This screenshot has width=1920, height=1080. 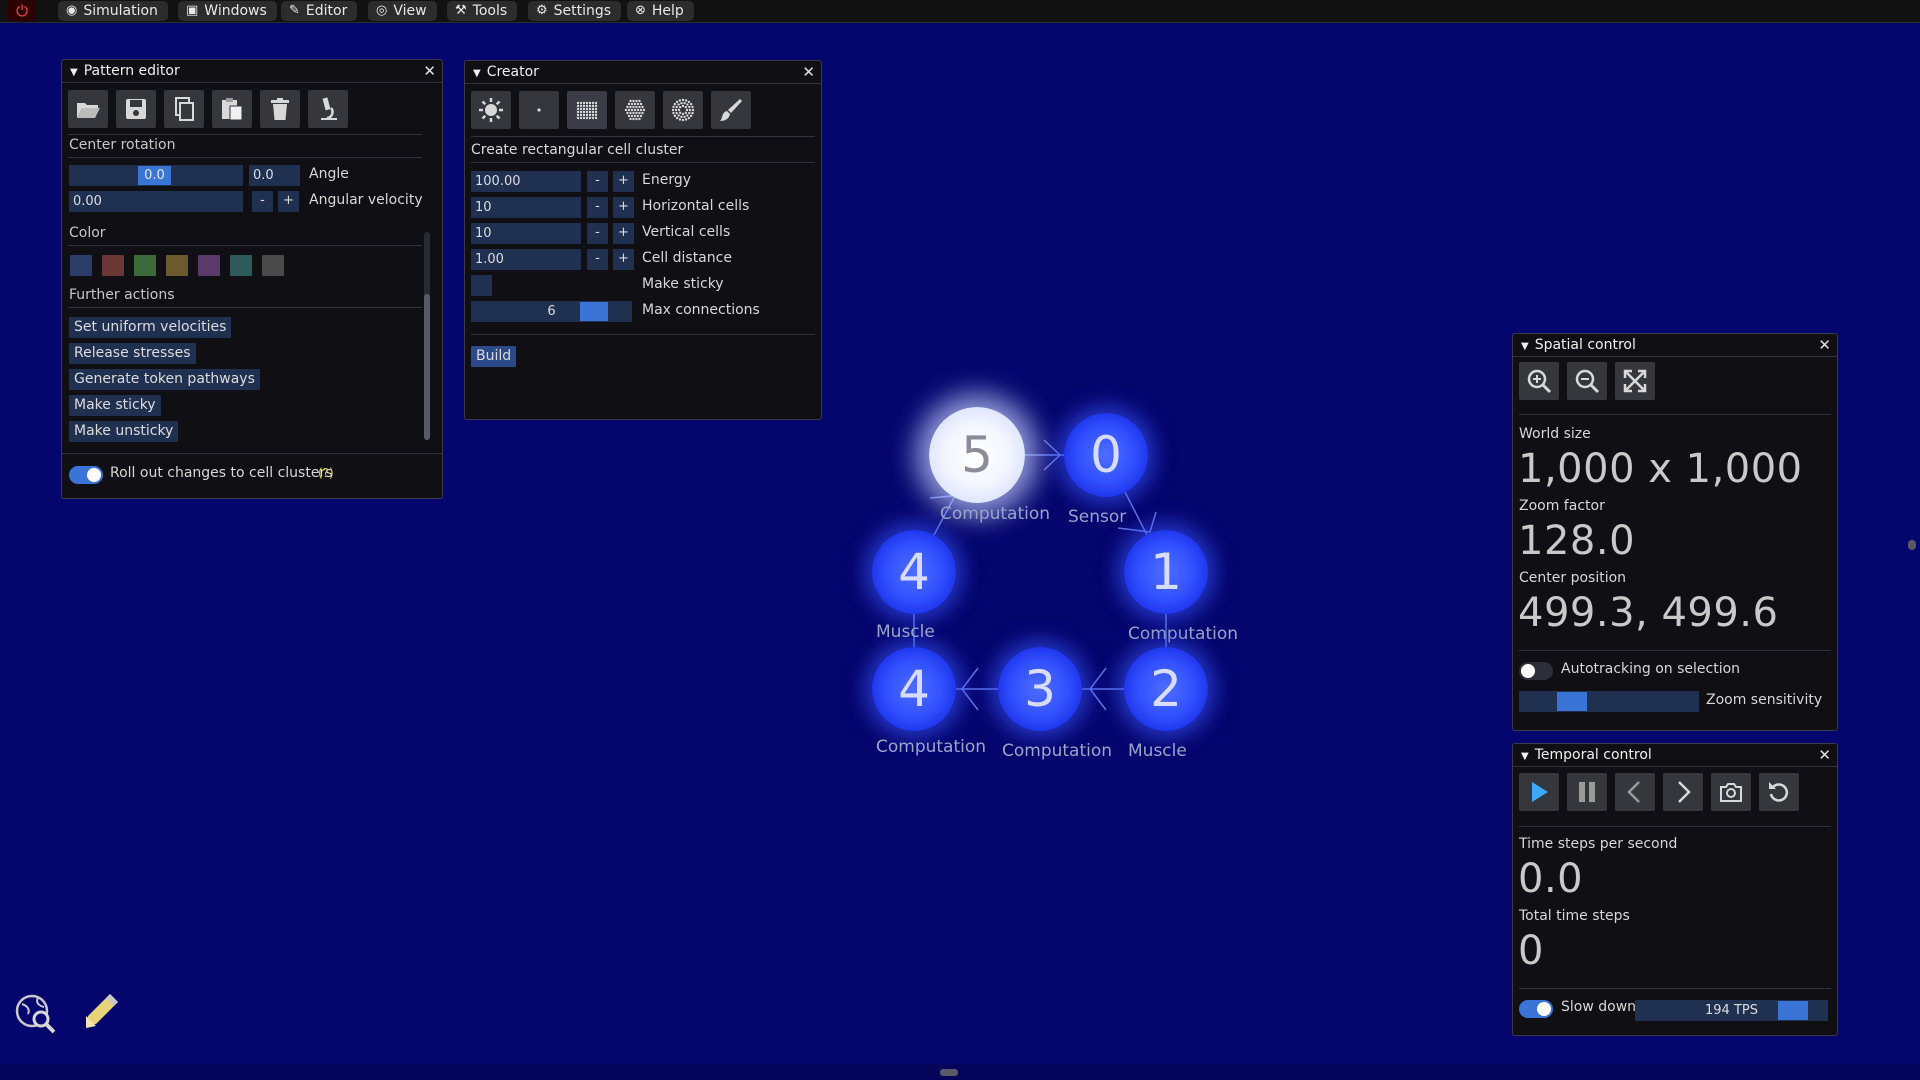 I want to click on zoom-sensitivity-slider, so click(x=1609, y=701).